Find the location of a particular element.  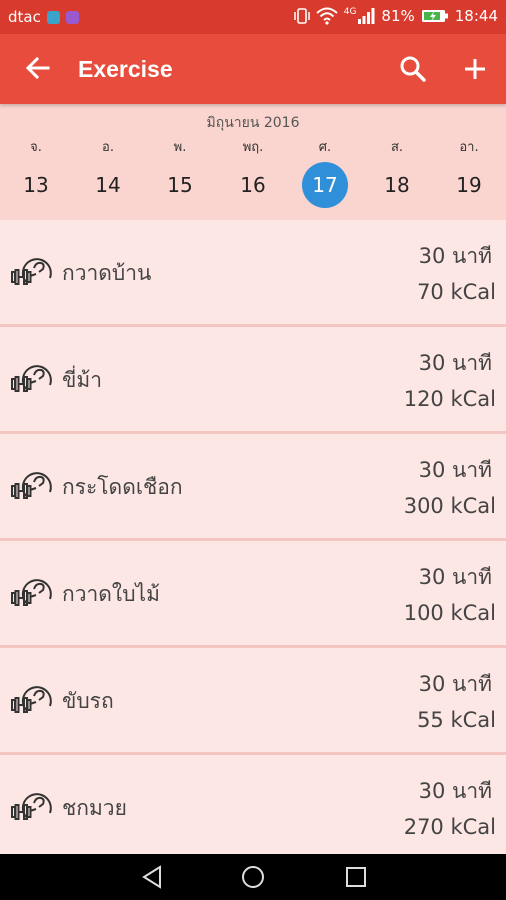

clock: 18:44 is located at coordinates (476, 16).